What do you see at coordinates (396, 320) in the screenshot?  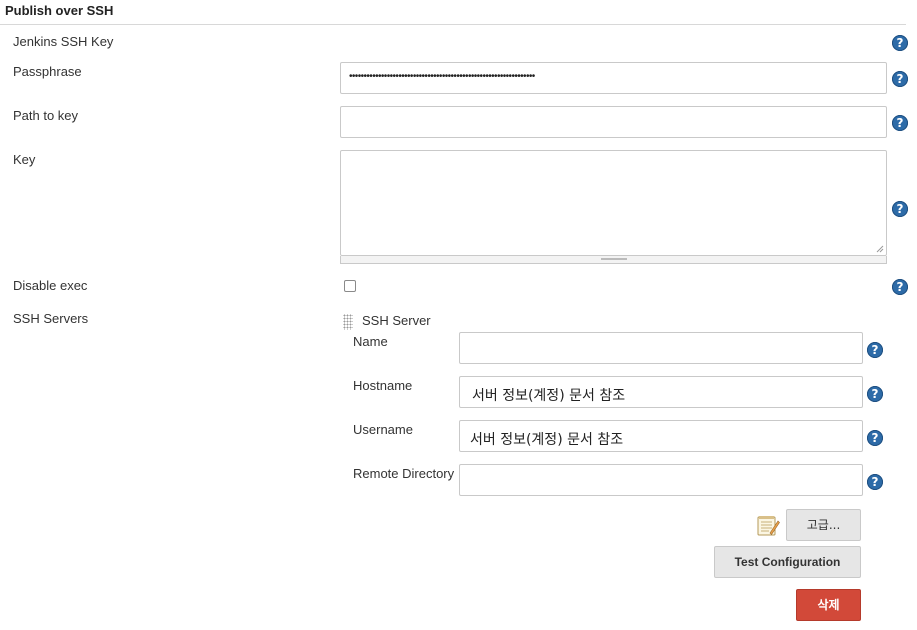 I see `ssh-server-header: SSH Server` at bounding box center [396, 320].